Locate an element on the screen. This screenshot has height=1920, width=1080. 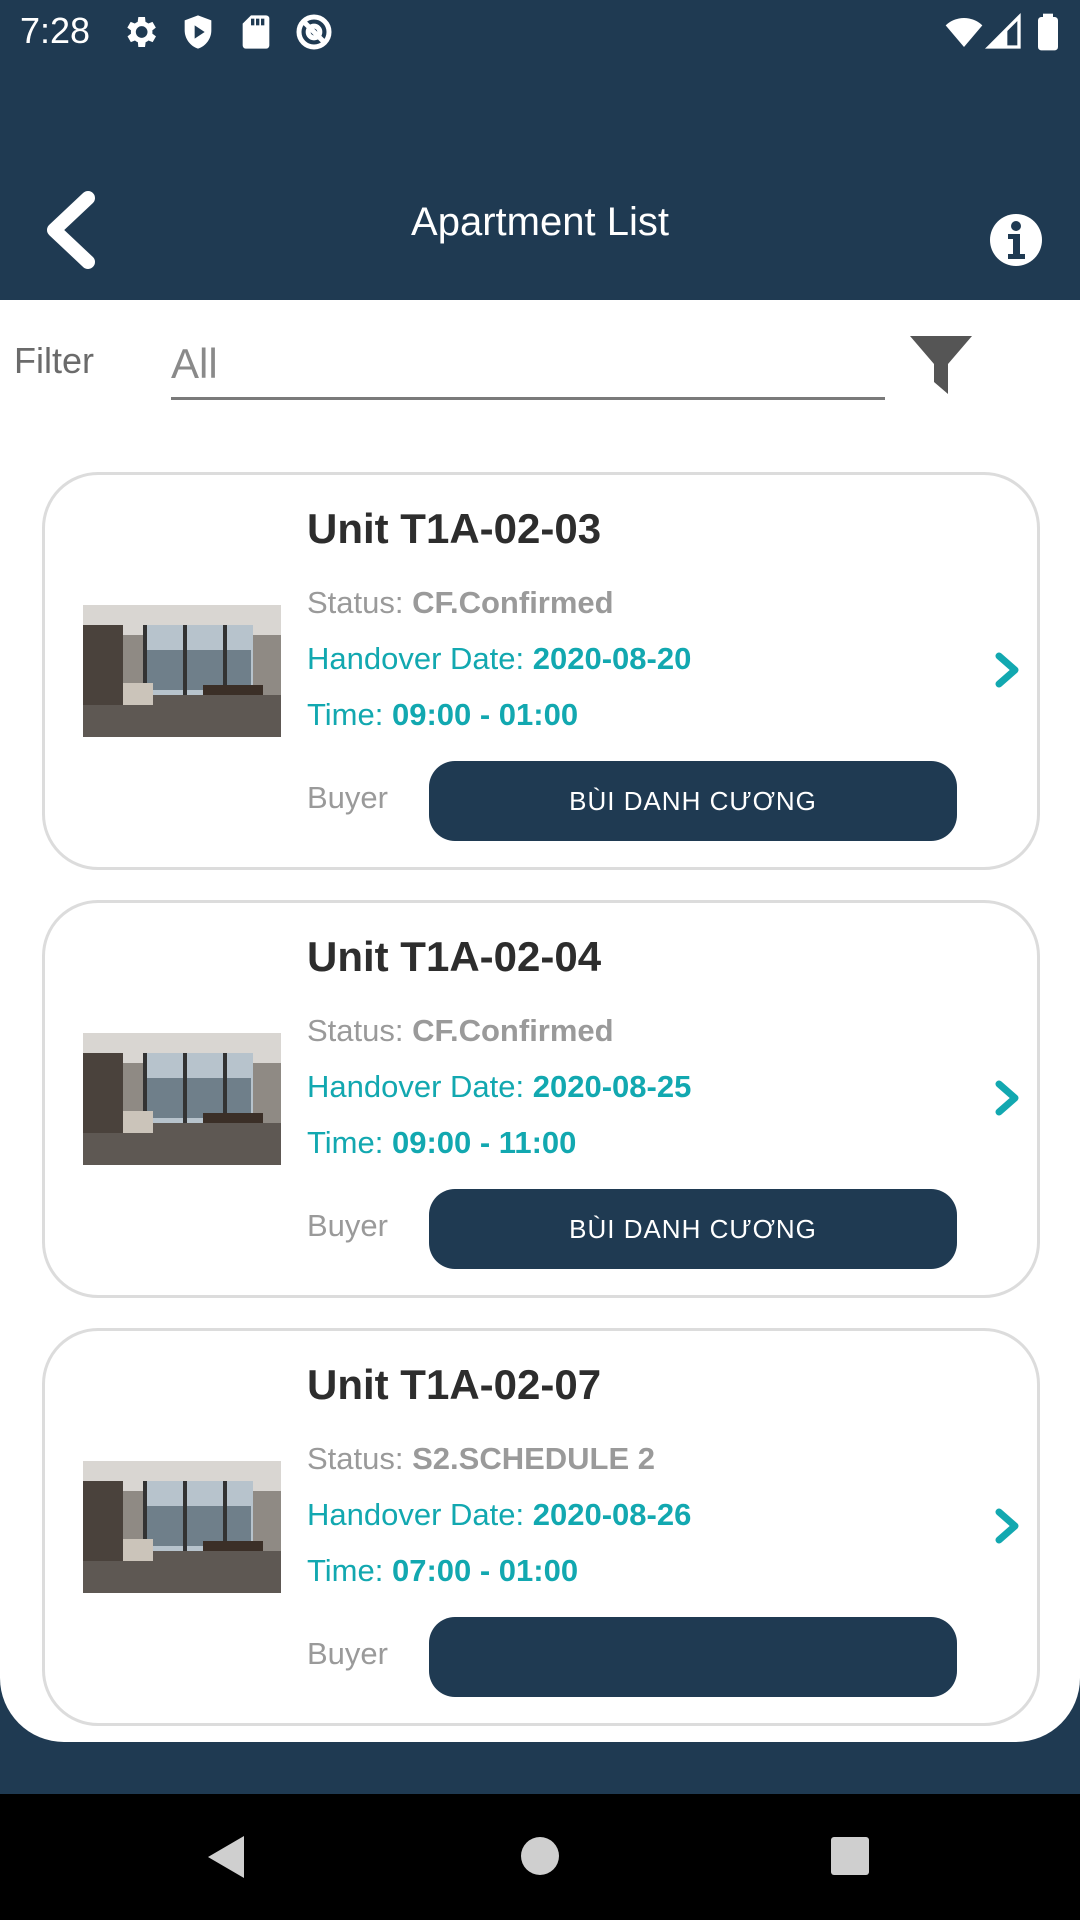
time-line: Time: 09:00 - 01:00 is located at coordinates (443, 714).